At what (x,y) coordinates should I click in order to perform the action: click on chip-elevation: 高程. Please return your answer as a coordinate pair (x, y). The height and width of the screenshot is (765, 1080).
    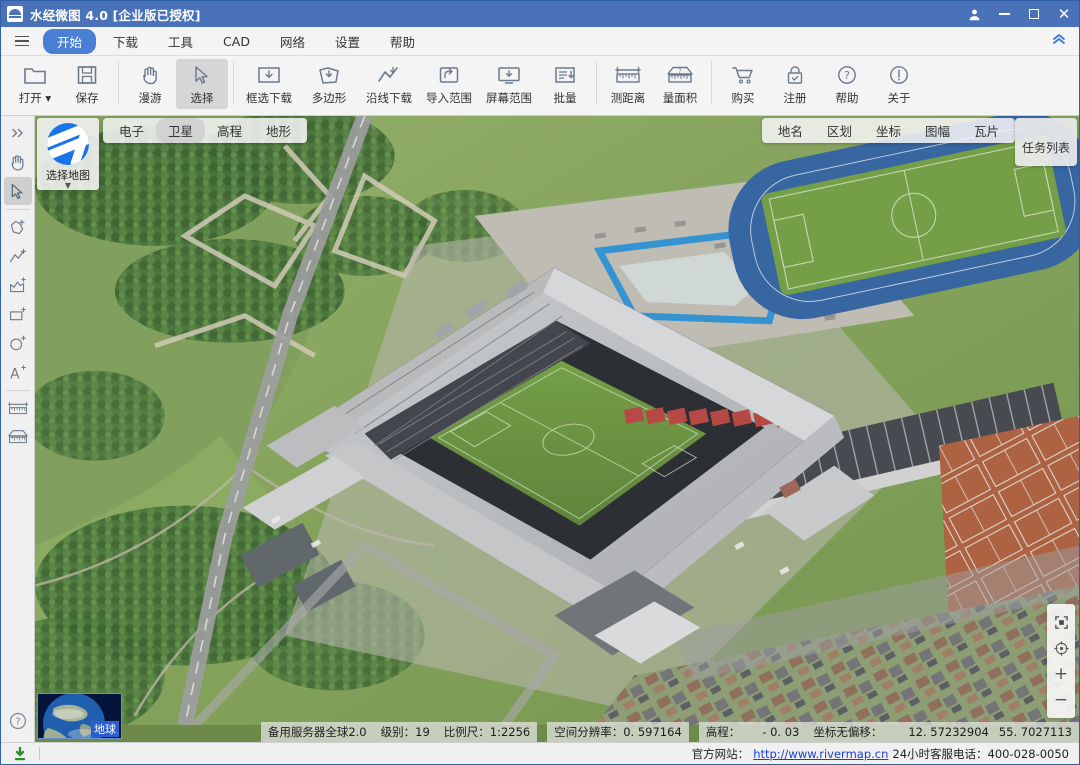
    Looking at the image, I should click on (229, 130).